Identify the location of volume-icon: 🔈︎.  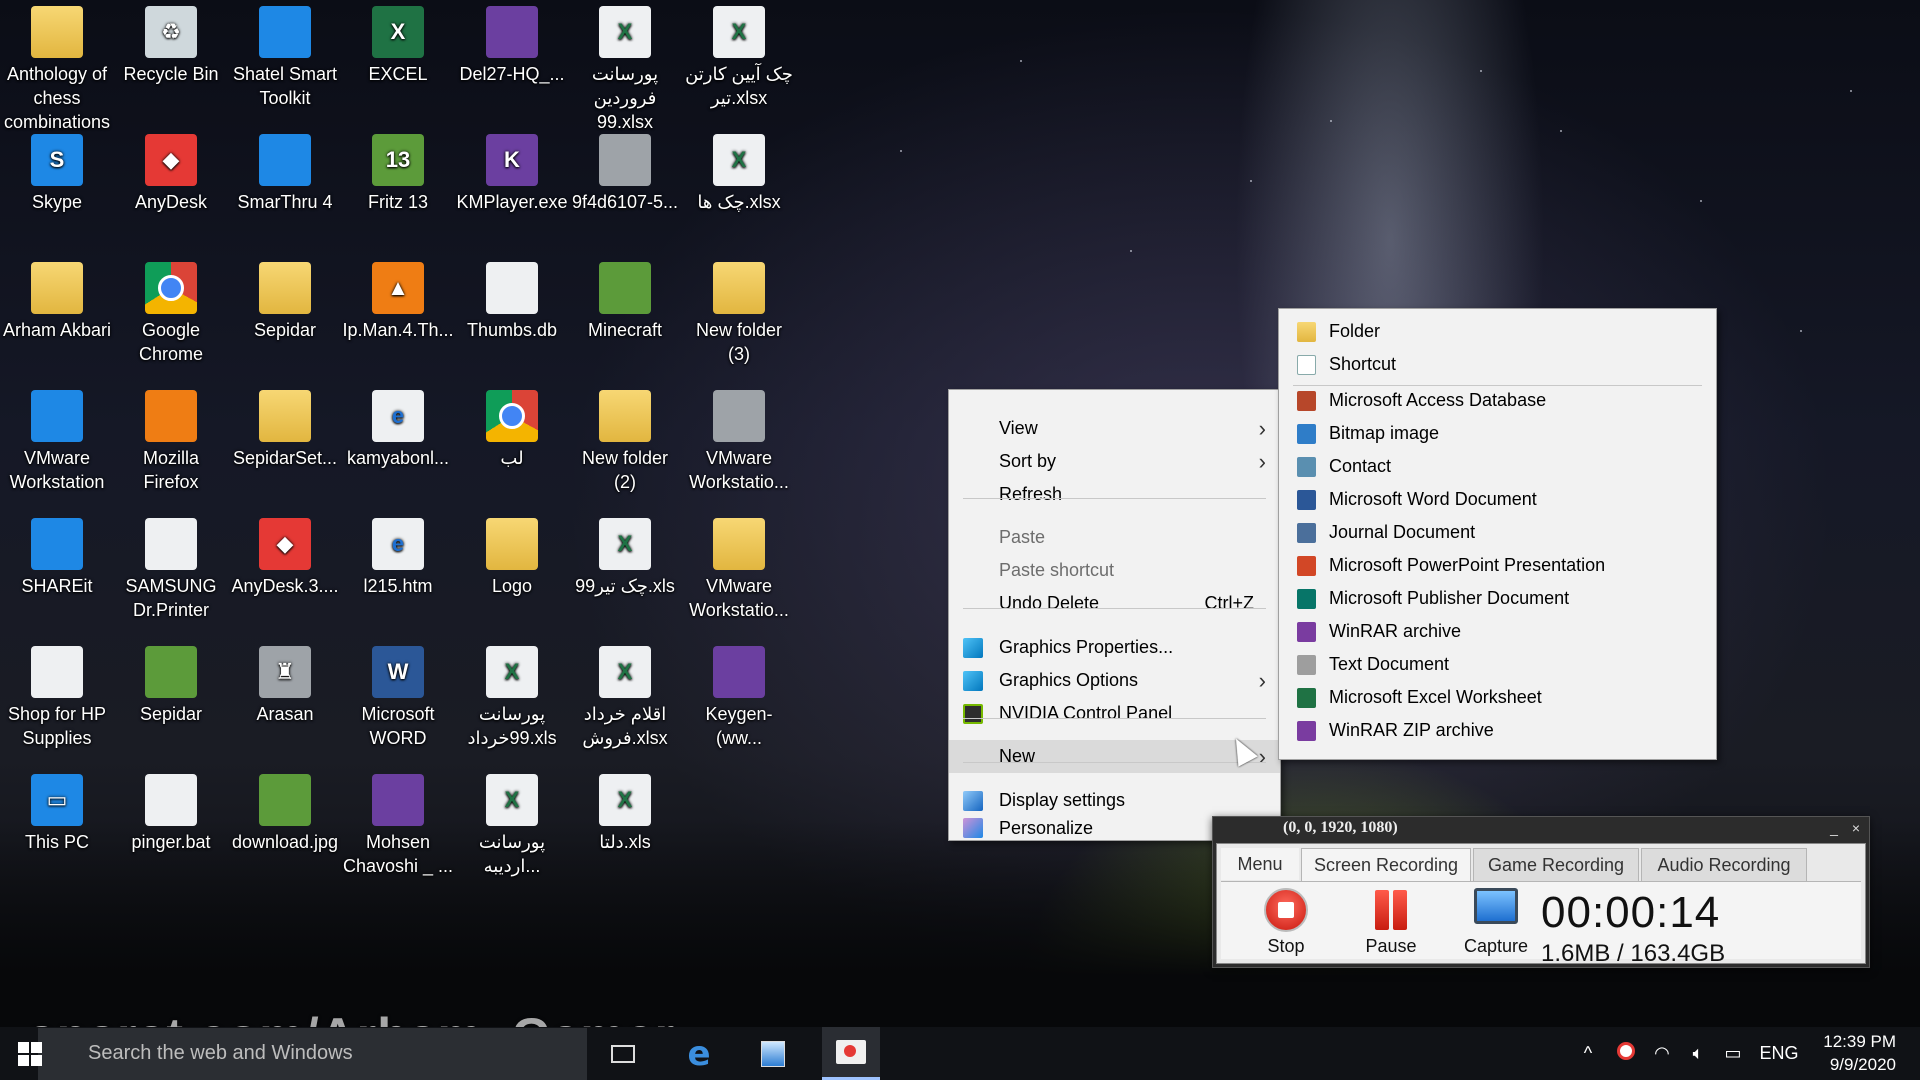
(1698, 1053).